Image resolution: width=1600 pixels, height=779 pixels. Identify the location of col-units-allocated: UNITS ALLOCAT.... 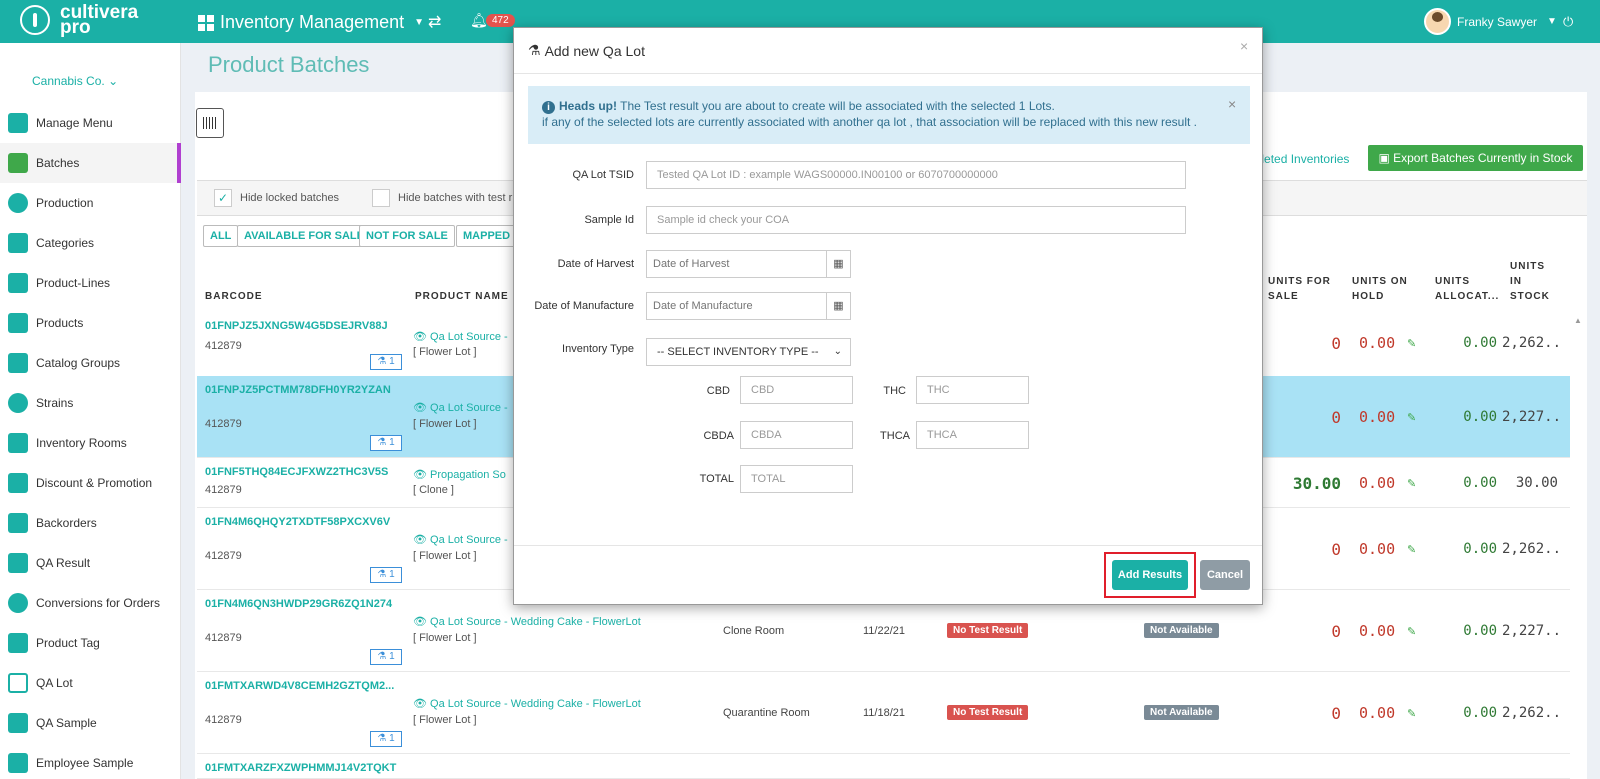
(1470, 289).